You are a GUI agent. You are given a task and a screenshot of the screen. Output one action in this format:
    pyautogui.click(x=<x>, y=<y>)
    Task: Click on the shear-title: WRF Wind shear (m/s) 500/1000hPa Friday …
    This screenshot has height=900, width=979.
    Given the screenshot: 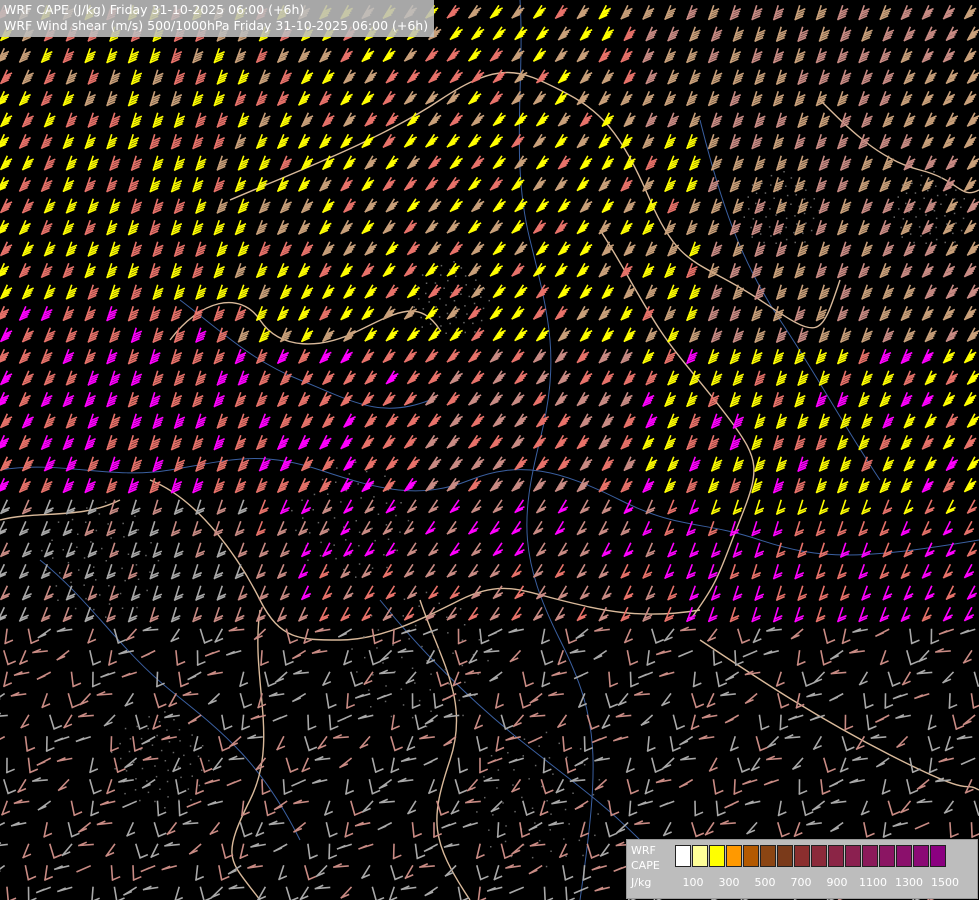 What is the action you would take?
    pyautogui.click(x=216, y=25)
    